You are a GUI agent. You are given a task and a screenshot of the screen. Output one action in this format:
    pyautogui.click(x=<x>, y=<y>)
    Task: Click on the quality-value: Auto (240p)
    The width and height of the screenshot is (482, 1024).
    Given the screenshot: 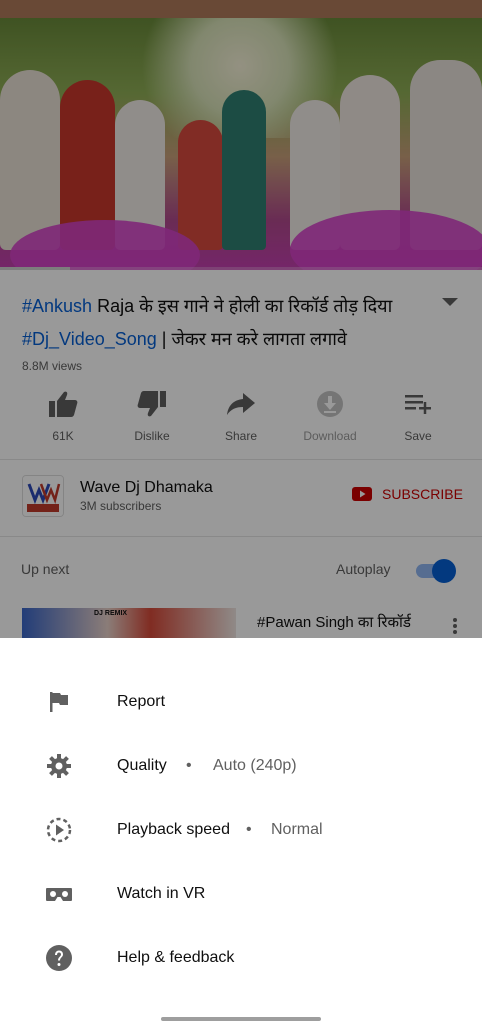 What is the action you would take?
    pyautogui.click(x=255, y=765)
    